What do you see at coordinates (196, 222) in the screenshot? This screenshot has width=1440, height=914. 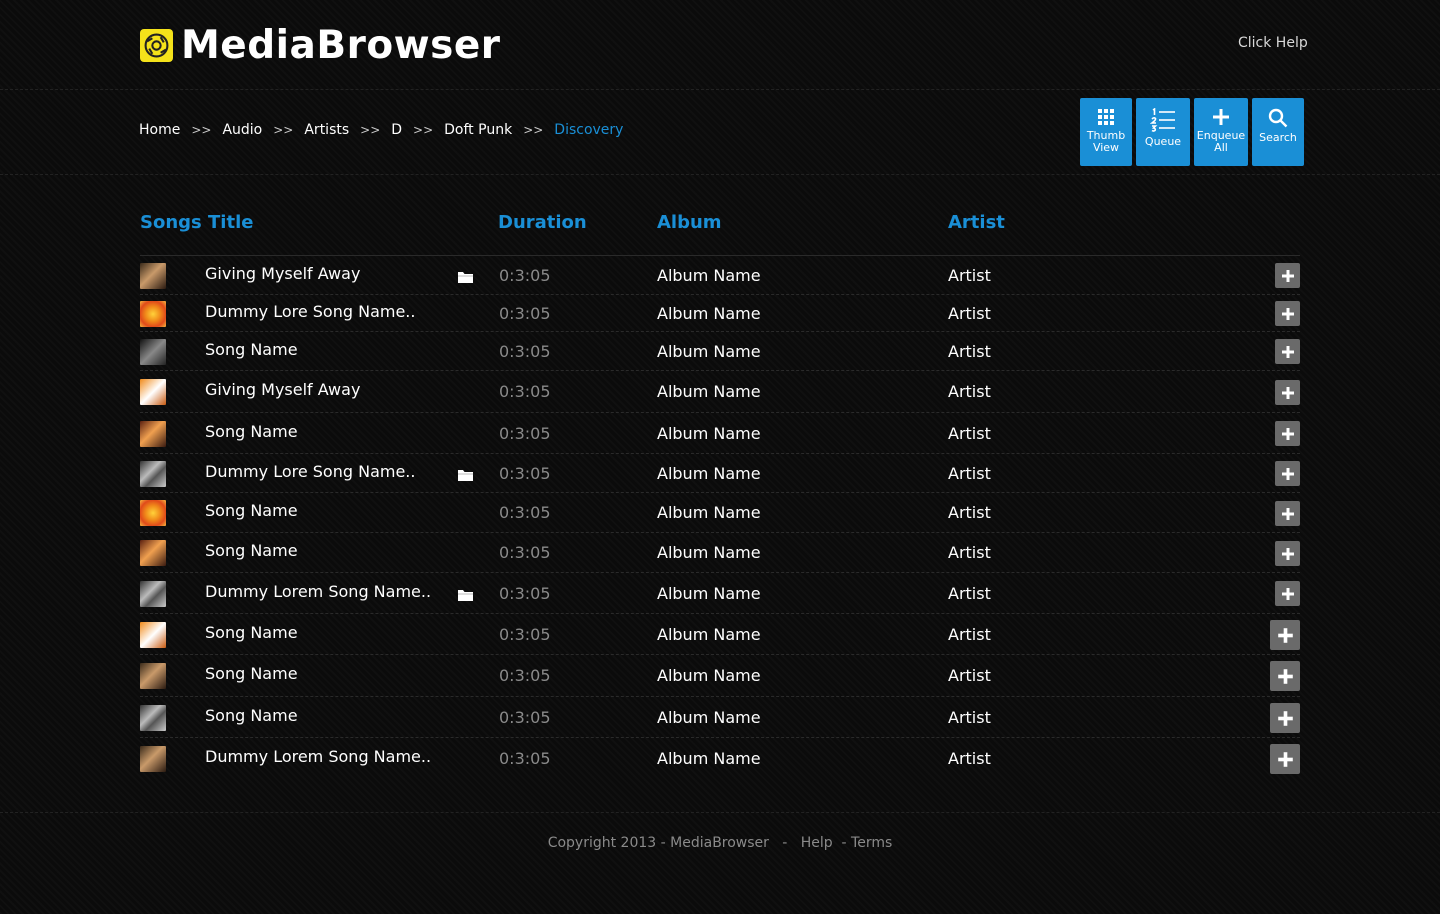 I see `column-header-title: Songs Title` at bounding box center [196, 222].